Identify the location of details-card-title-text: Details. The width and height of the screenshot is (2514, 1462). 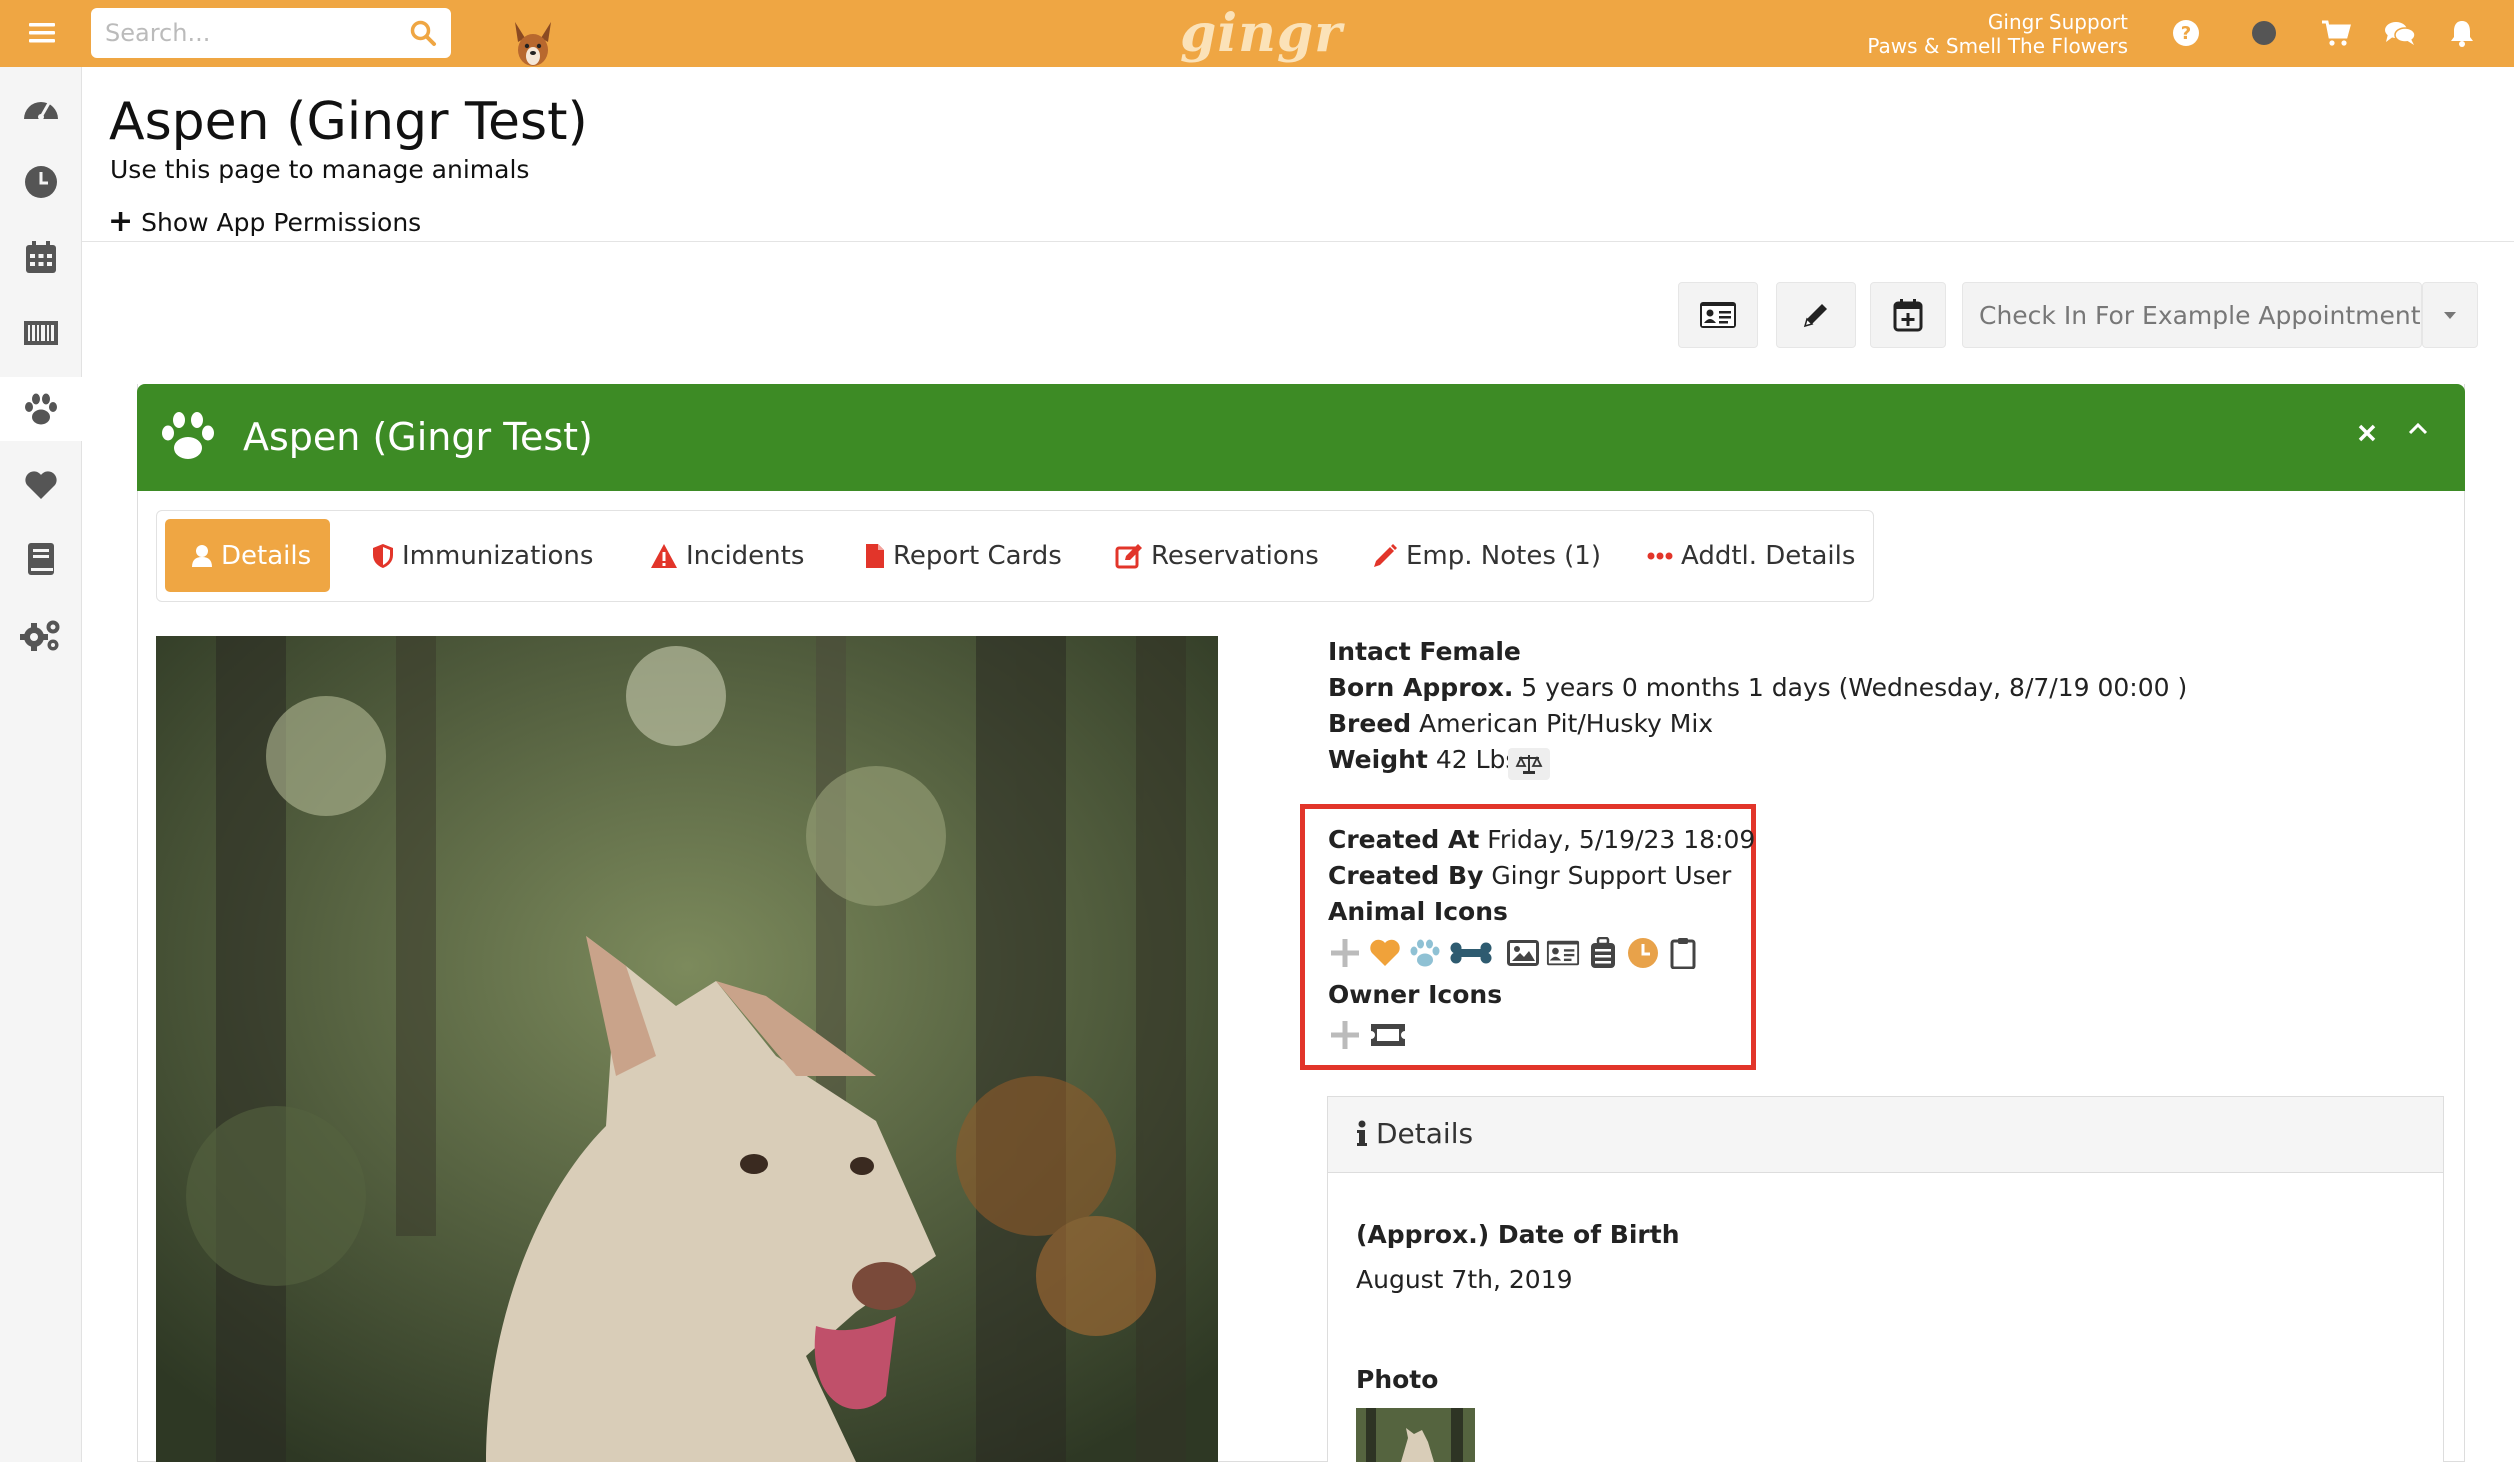
(1425, 1133).